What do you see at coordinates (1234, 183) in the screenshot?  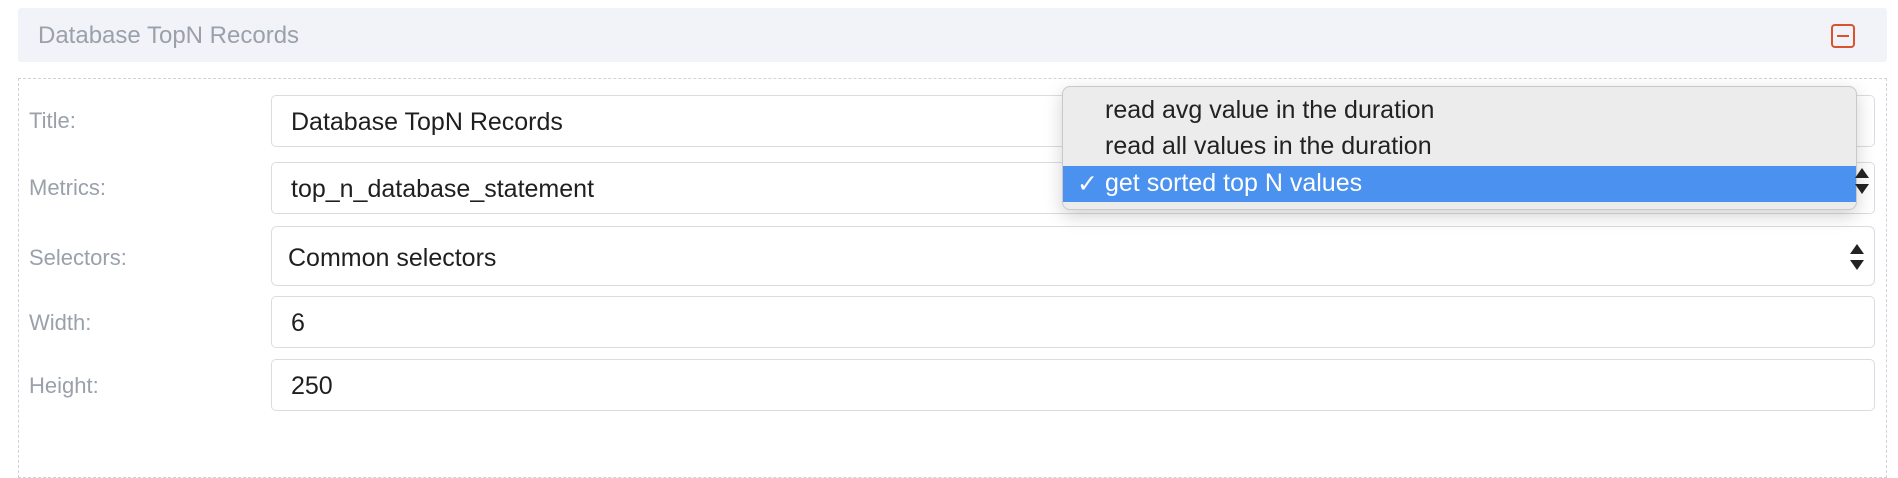 I see `dropdown-option-label: get sorted top N values` at bounding box center [1234, 183].